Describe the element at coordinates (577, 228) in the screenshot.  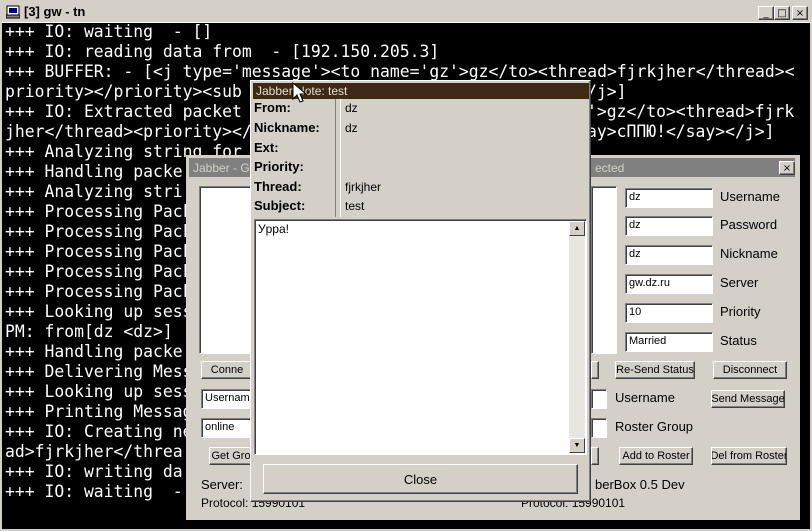
I see `scroll-up-icon: ▲` at that location.